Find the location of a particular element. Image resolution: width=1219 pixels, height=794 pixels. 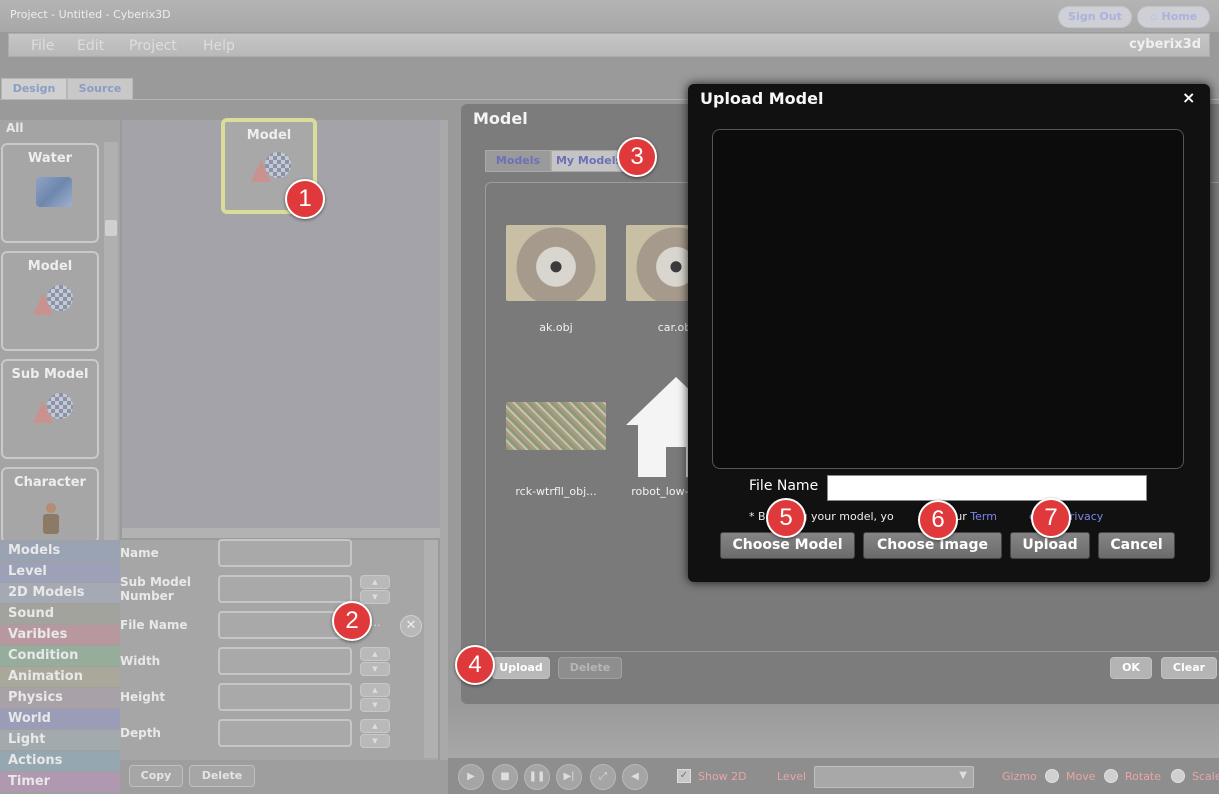

menu-edit: Edit is located at coordinates (90, 46).